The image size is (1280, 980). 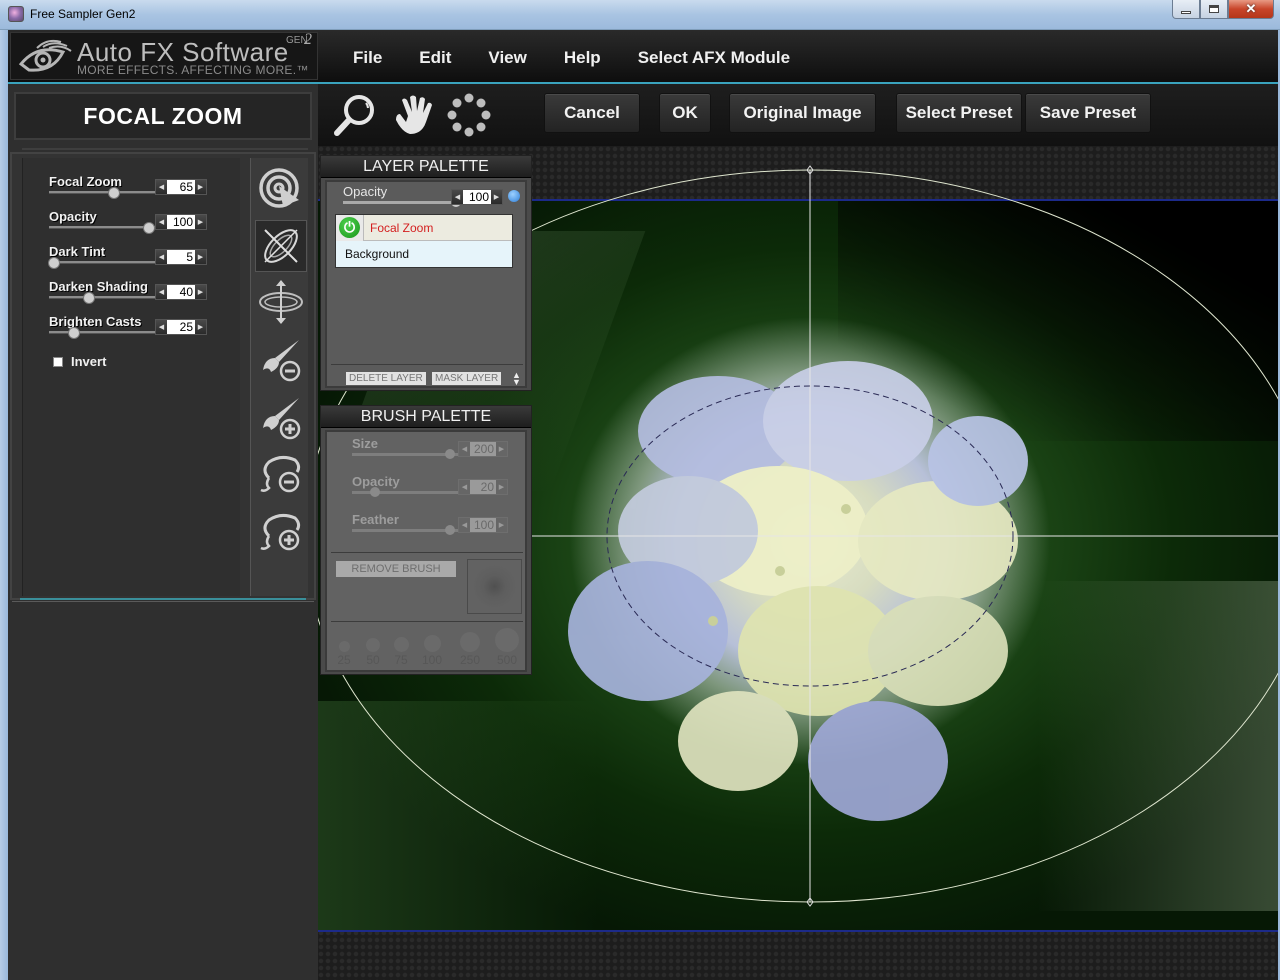 I want to click on remove-brush-button: REMOVE BRUSH, so click(x=396, y=569).